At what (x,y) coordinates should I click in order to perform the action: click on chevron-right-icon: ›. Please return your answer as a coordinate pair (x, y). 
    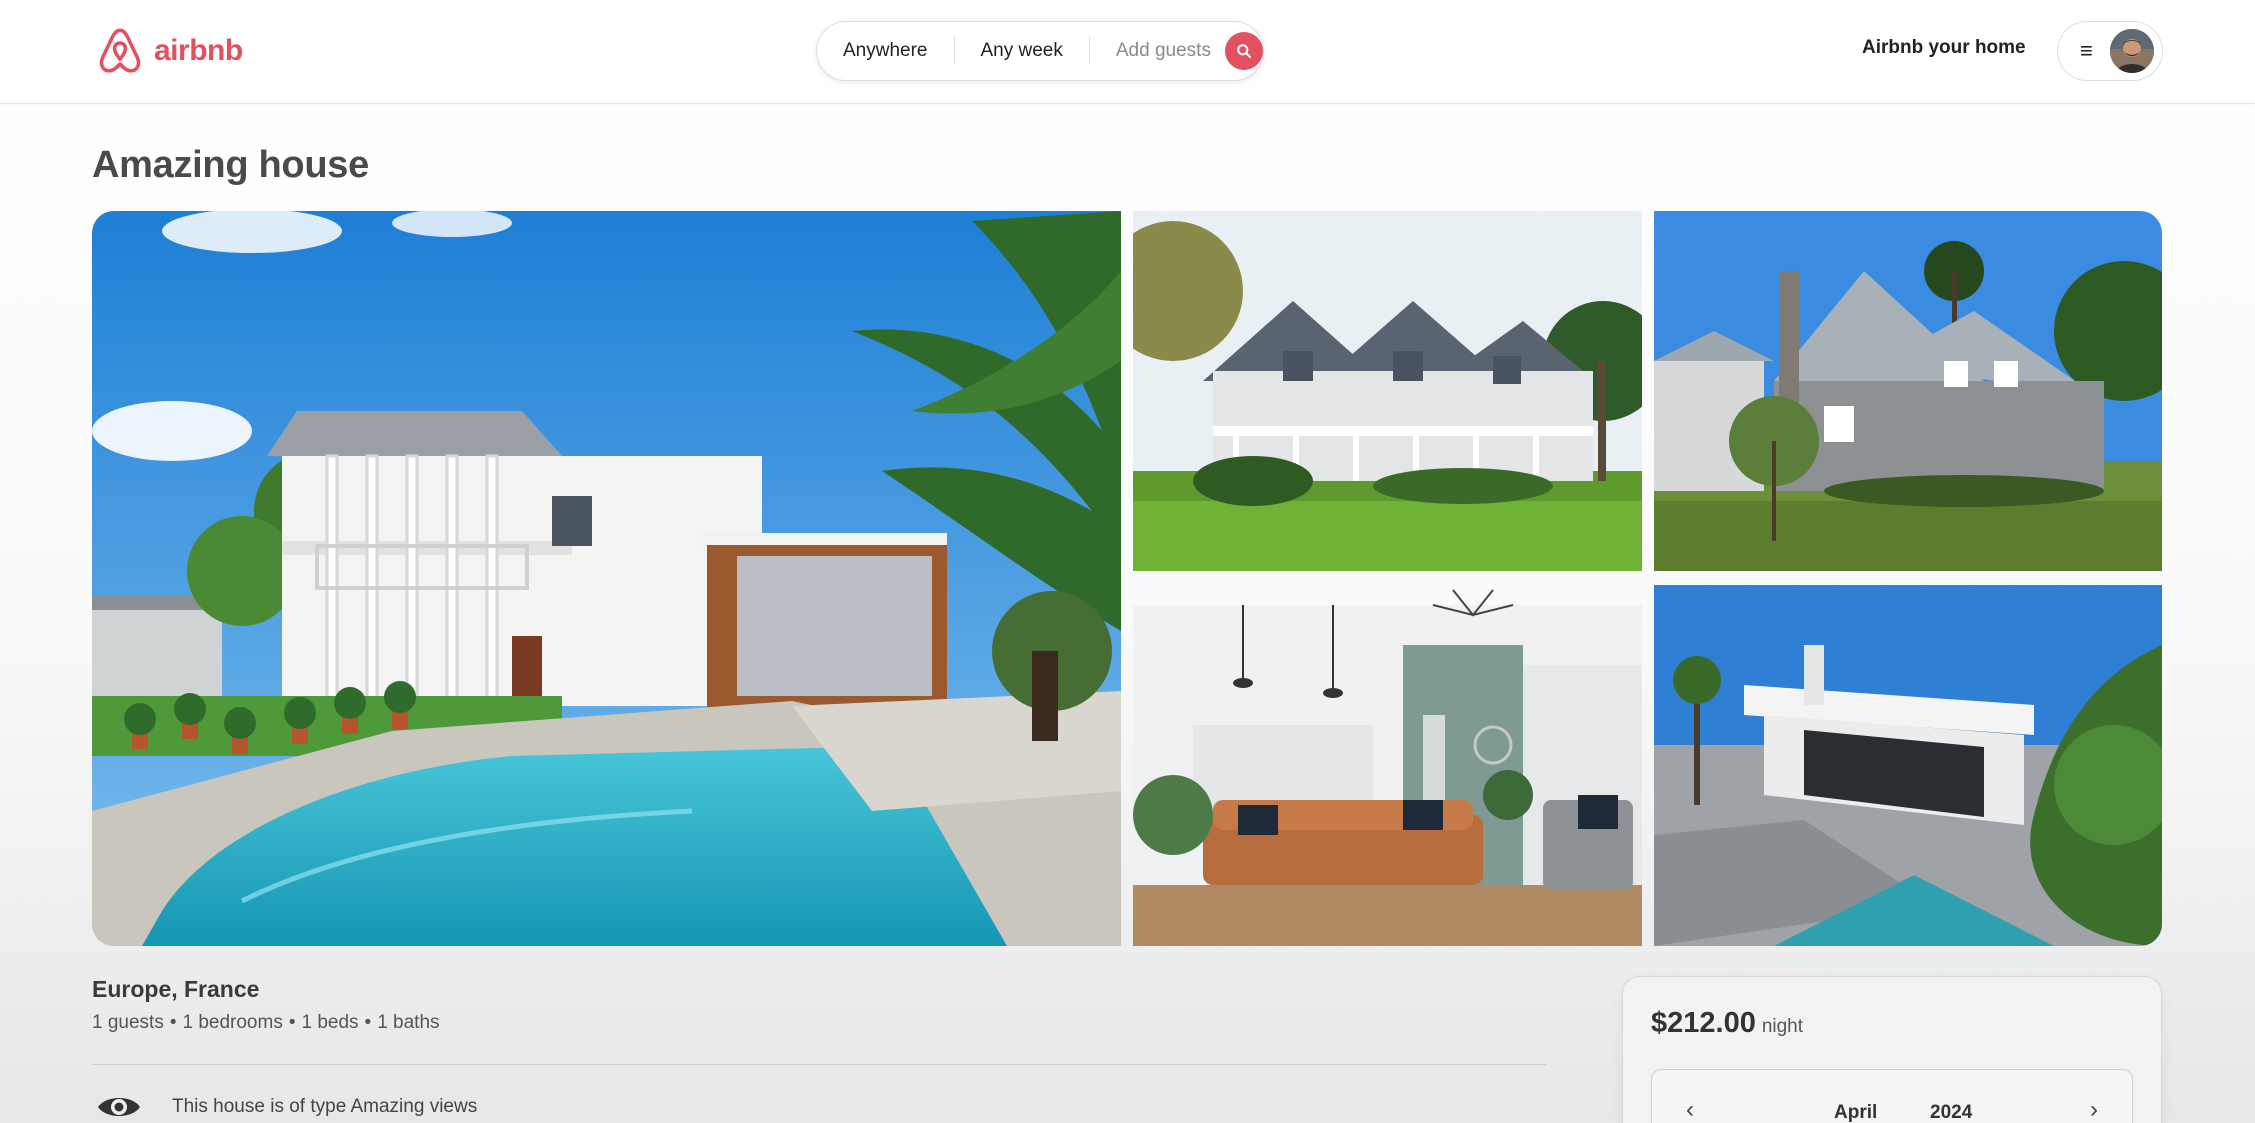
    Looking at the image, I should click on (2094, 1110).